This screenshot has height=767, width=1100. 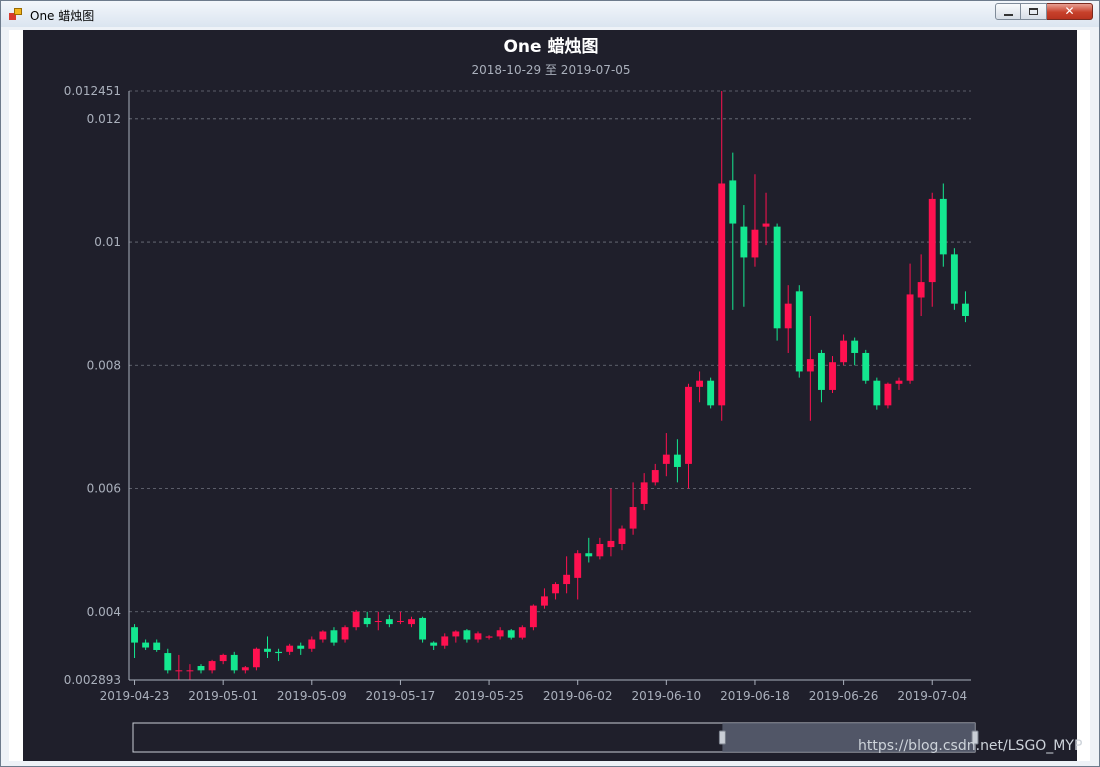 What do you see at coordinates (932, 696) in the screenshot?
I see `x-tick-label: 2019-07-04` at bounding box center [932, 696].